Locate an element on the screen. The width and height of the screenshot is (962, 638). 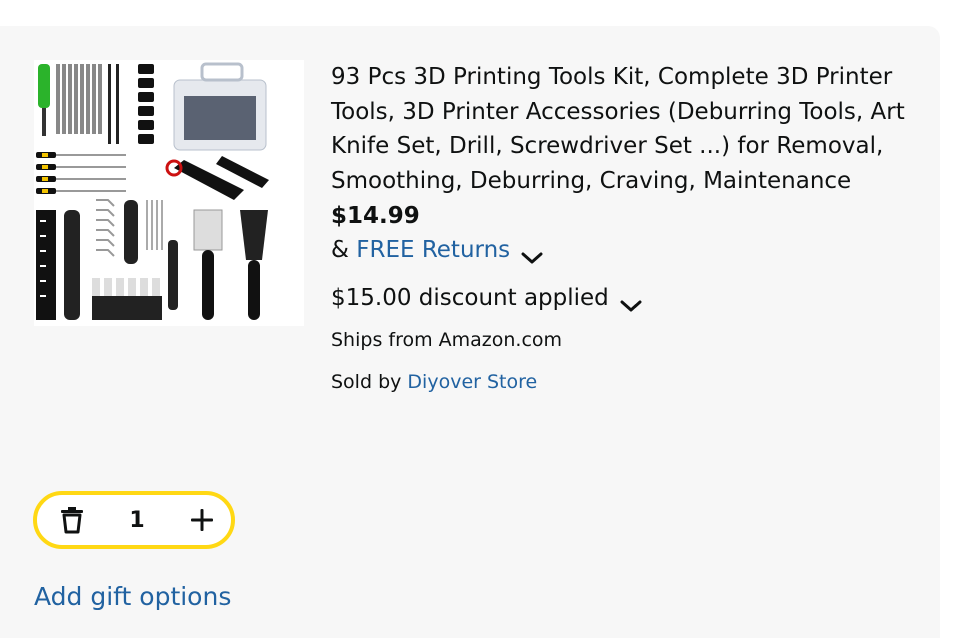
discount-row: $15.00 discount applied is located at coordinates (621, 298).